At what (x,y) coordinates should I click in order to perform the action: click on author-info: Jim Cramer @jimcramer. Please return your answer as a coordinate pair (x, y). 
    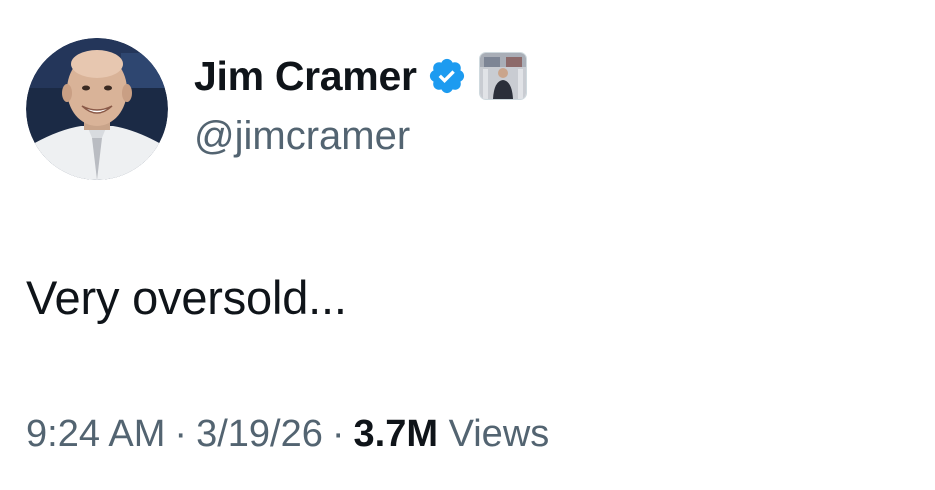
    Looking at the image, I should click on (360, 105).